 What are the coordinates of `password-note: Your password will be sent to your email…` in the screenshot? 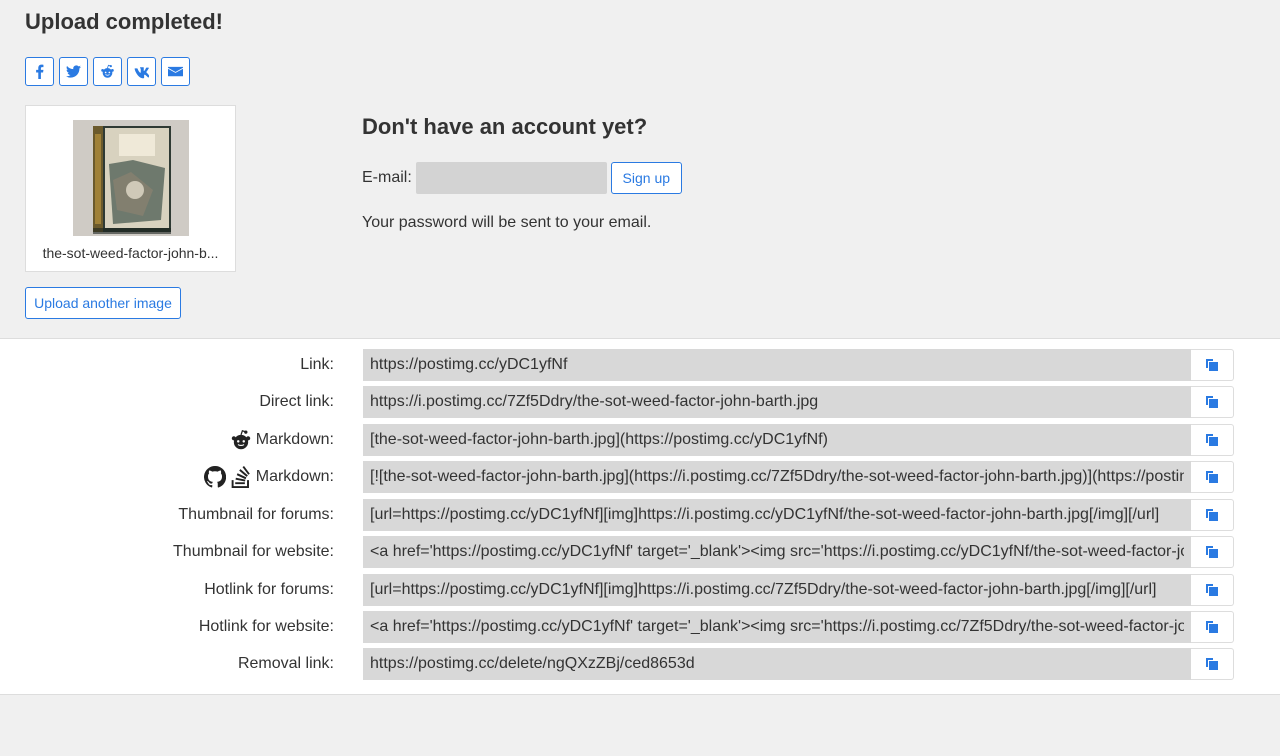 It's located at (507, 222).